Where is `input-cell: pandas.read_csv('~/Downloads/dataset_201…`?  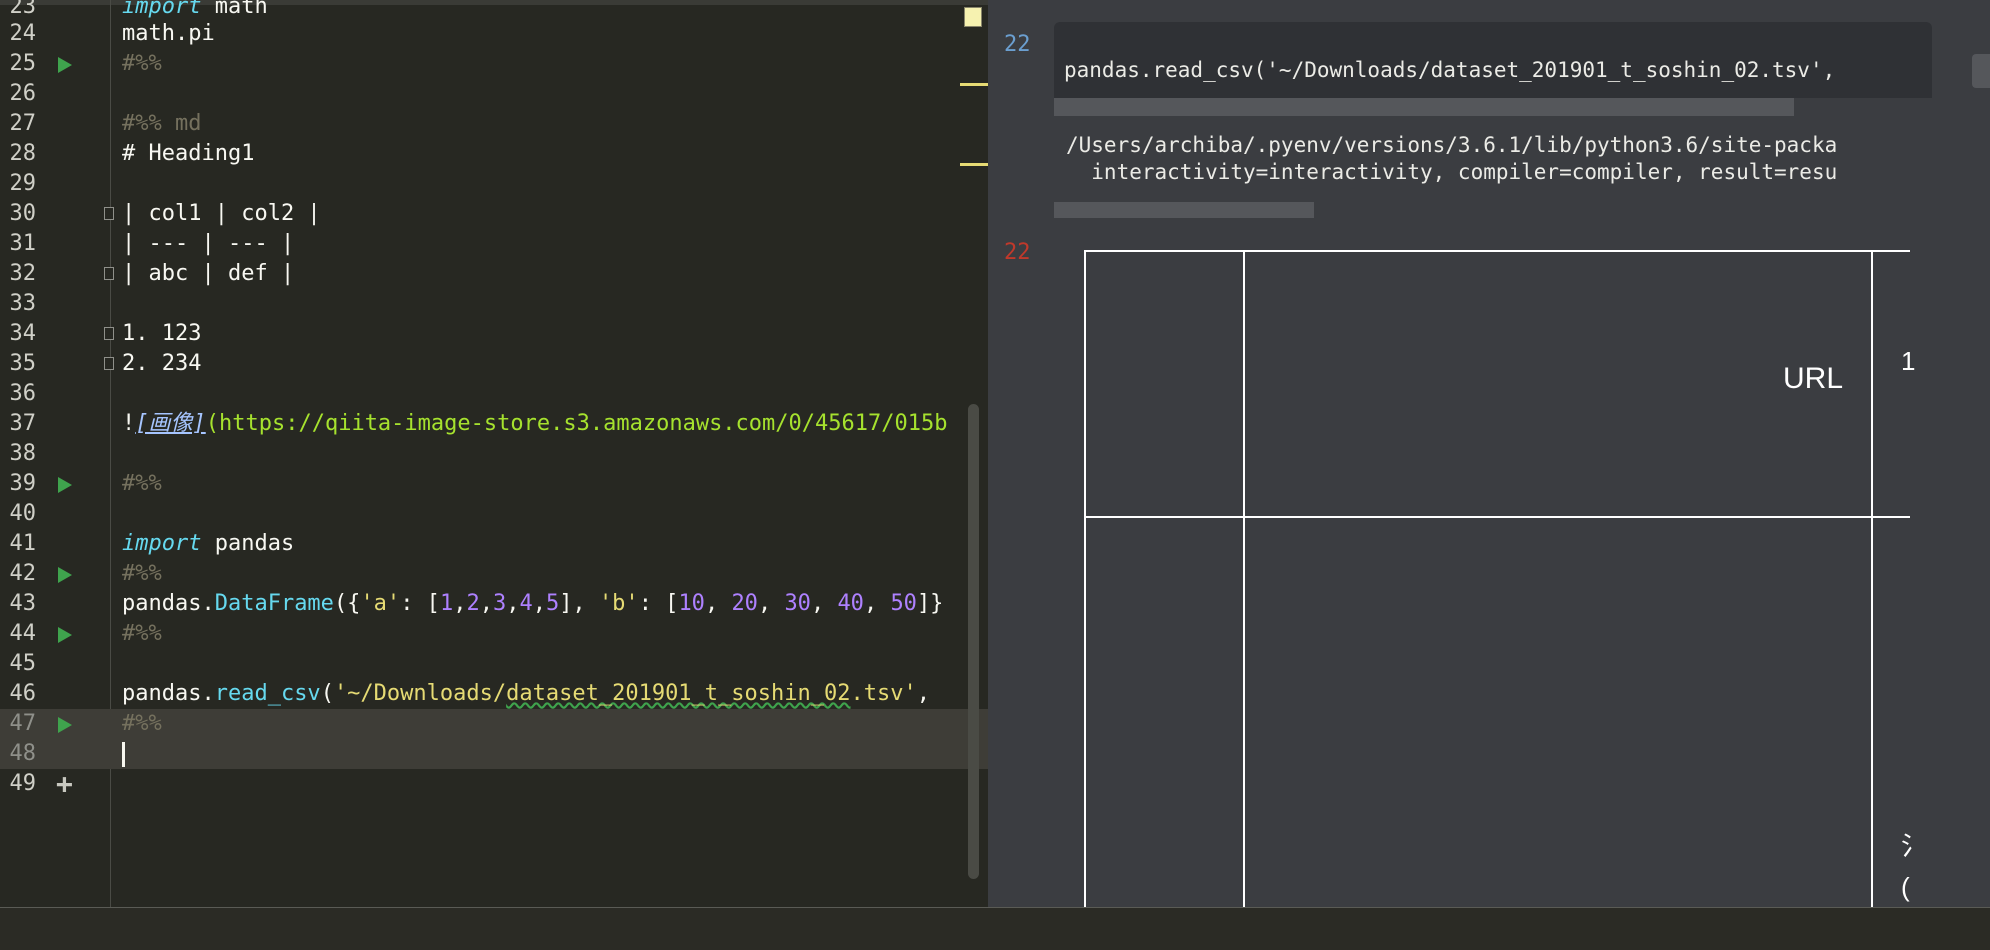
input-cell: pandas.read_csv('~/Downloads/dataset_201… is located at coordinates (1493, 60).